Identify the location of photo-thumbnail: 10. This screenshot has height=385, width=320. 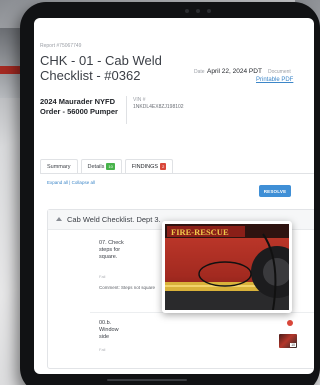
(288, 341).